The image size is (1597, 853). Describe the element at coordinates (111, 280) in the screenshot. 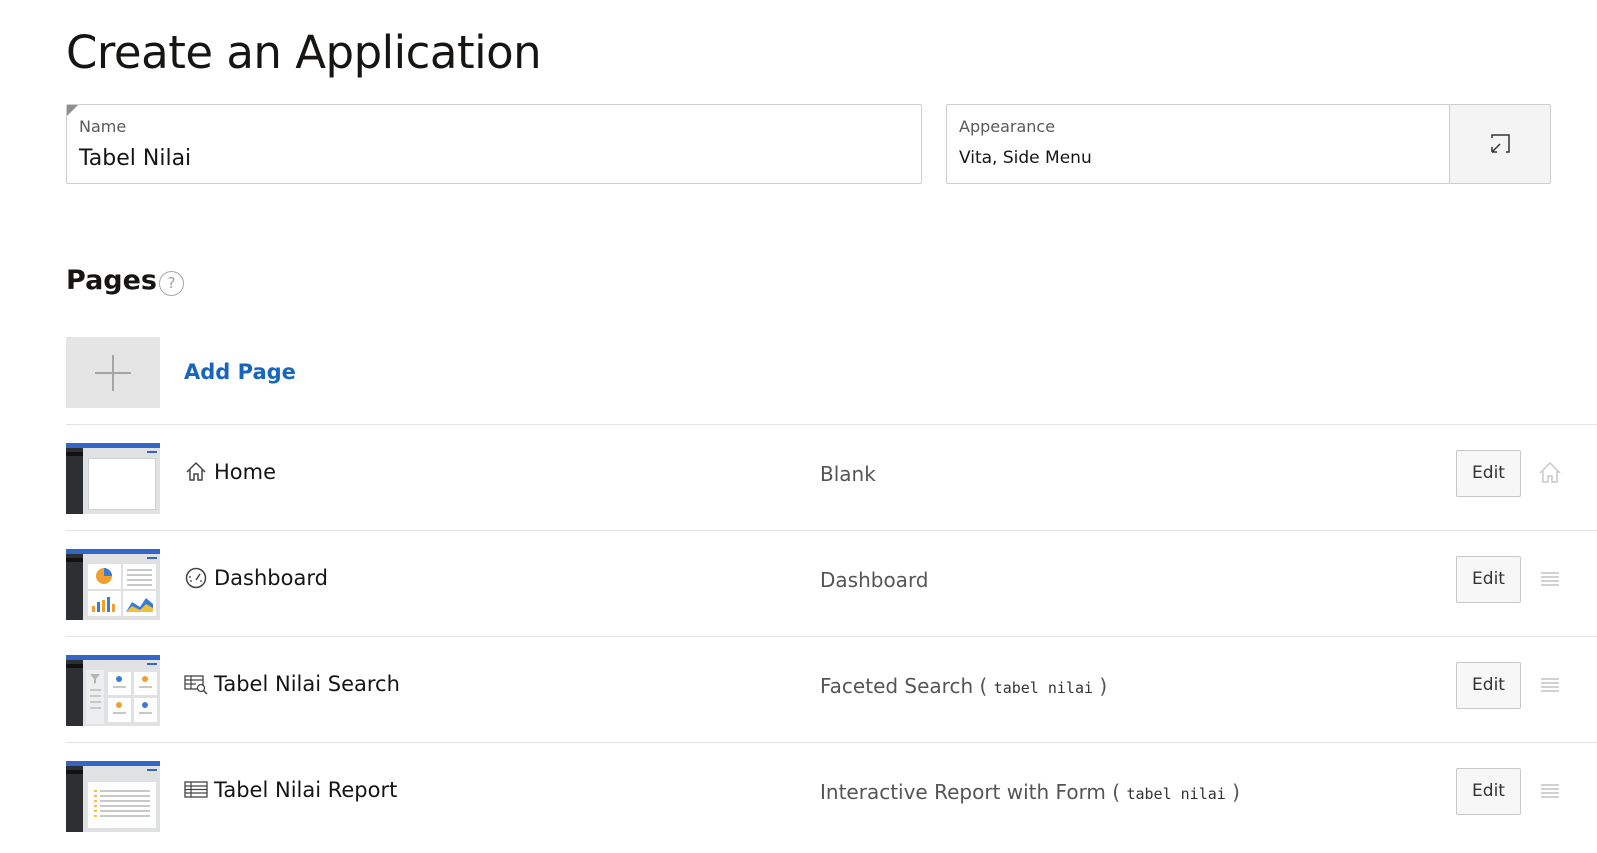

I see `pages-section-title: Pages` at that location.